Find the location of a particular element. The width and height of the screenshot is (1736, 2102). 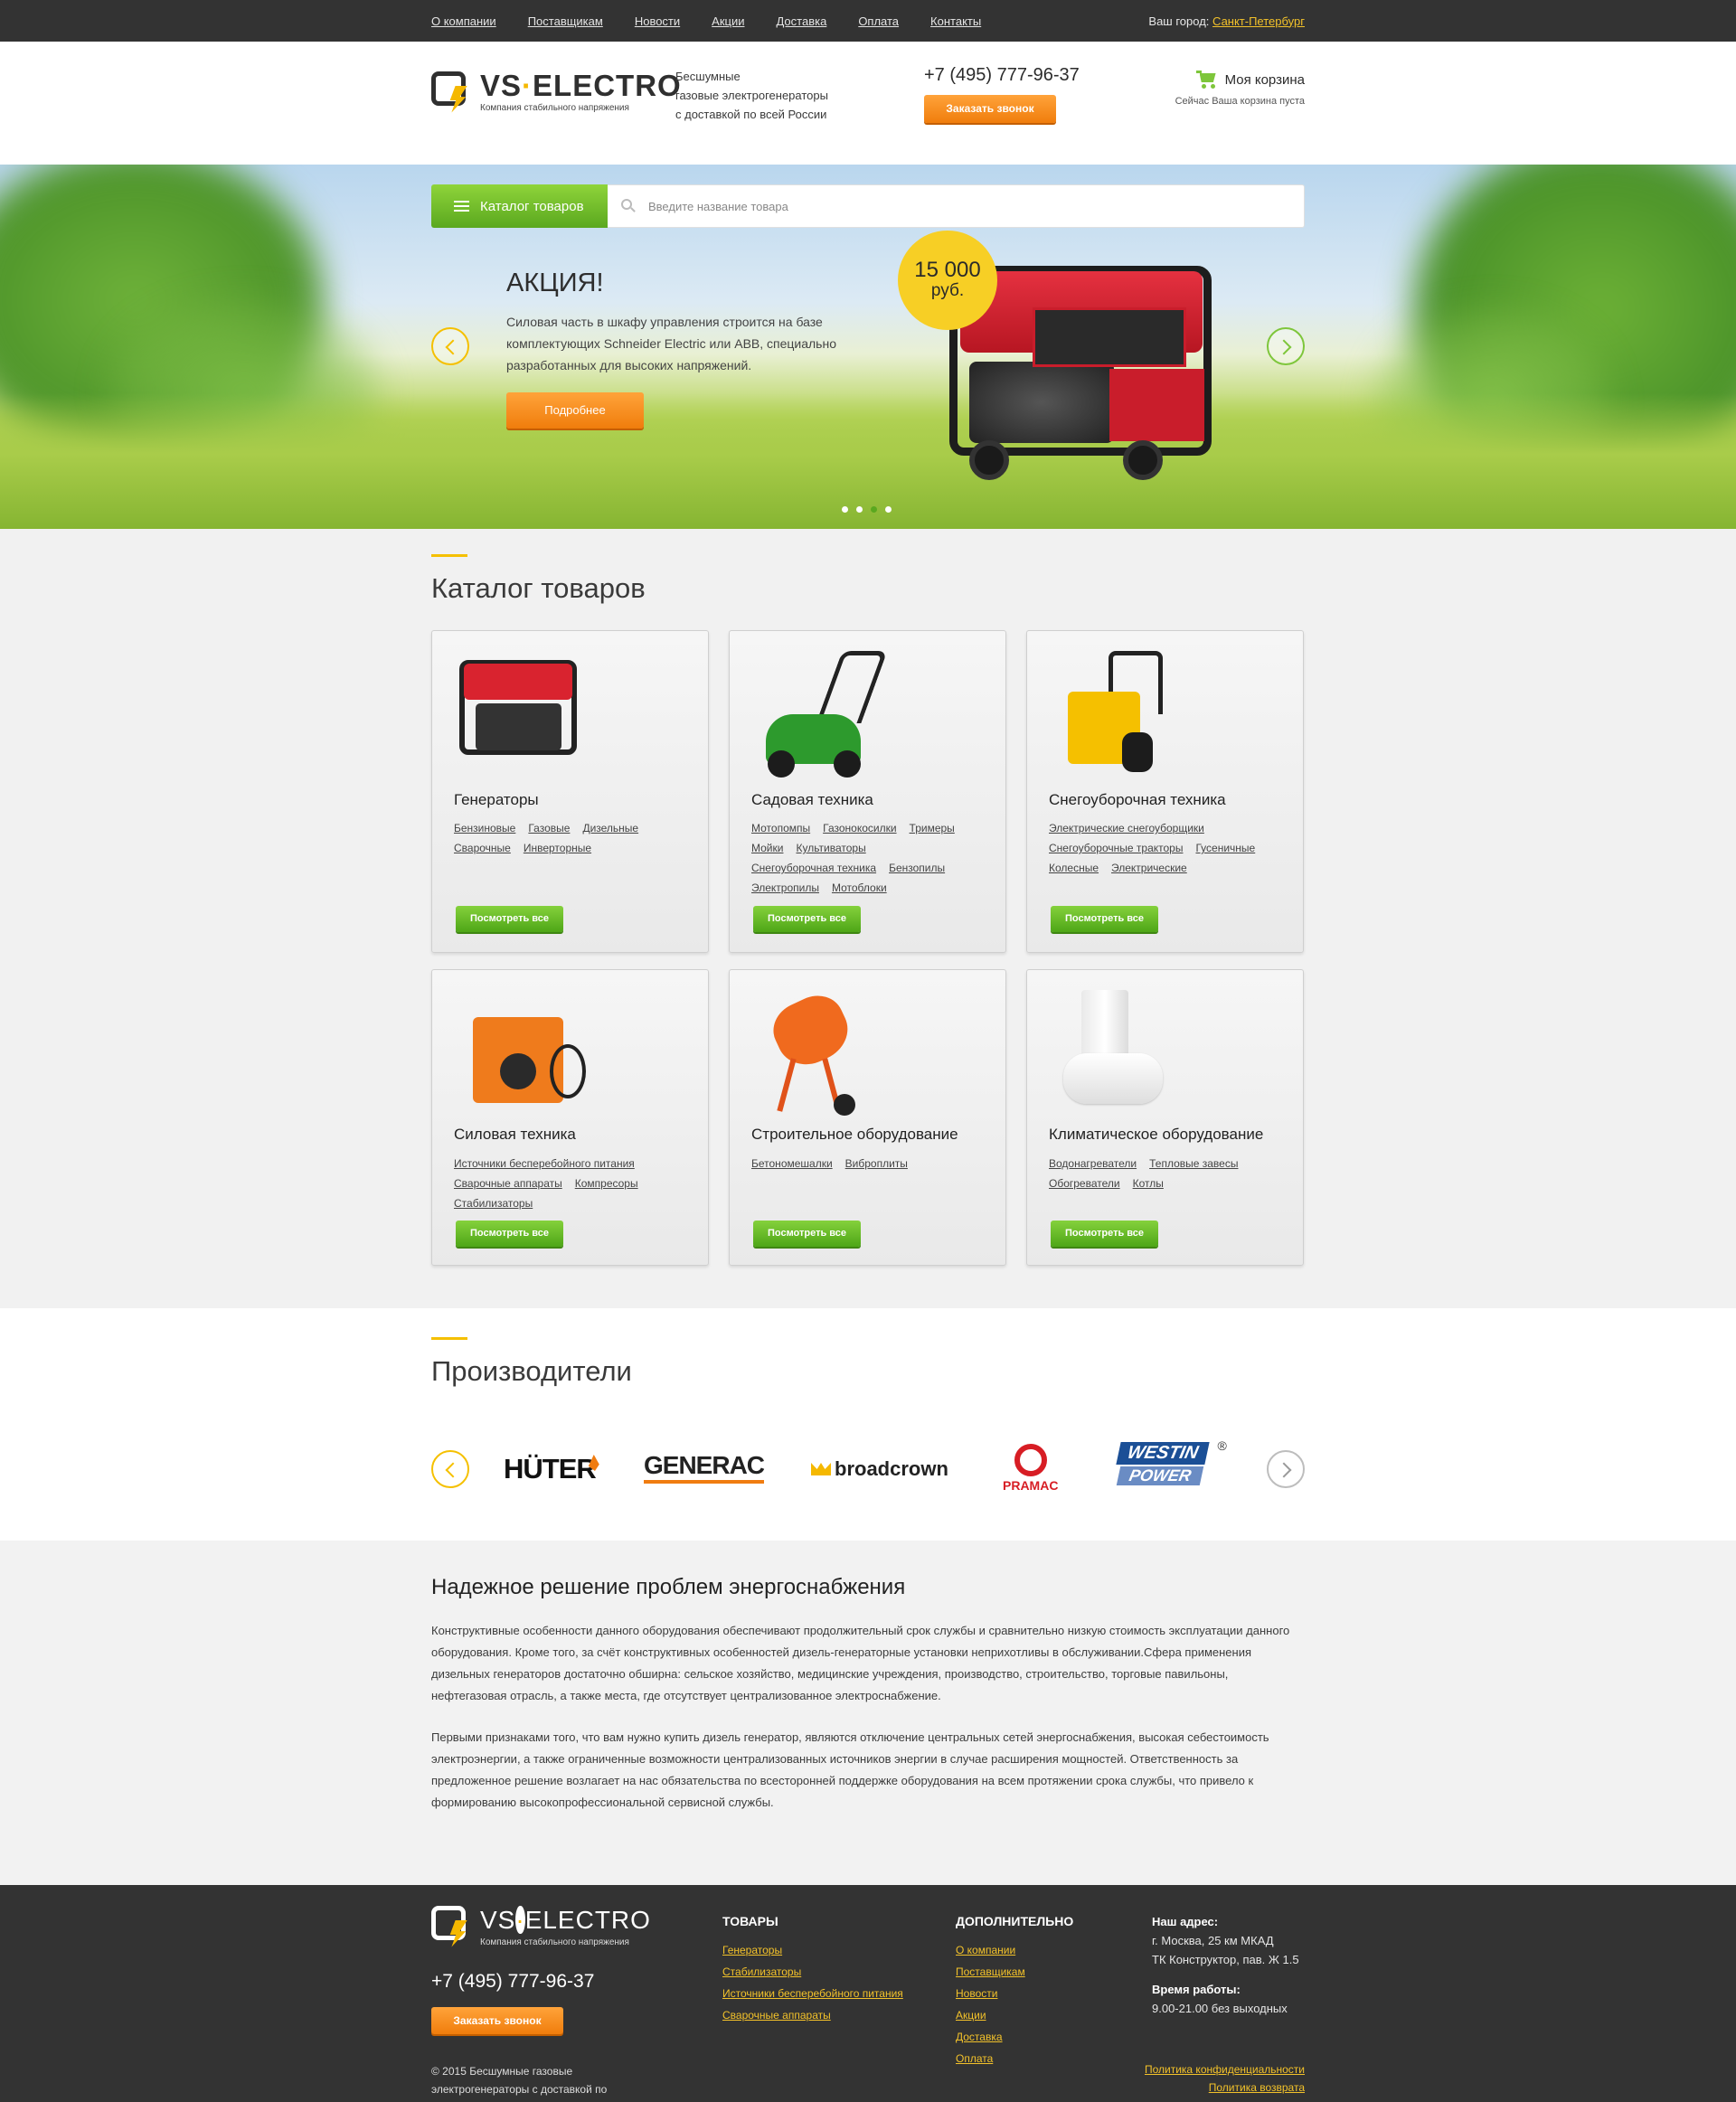

search-input is located at coordinates (920, 206).